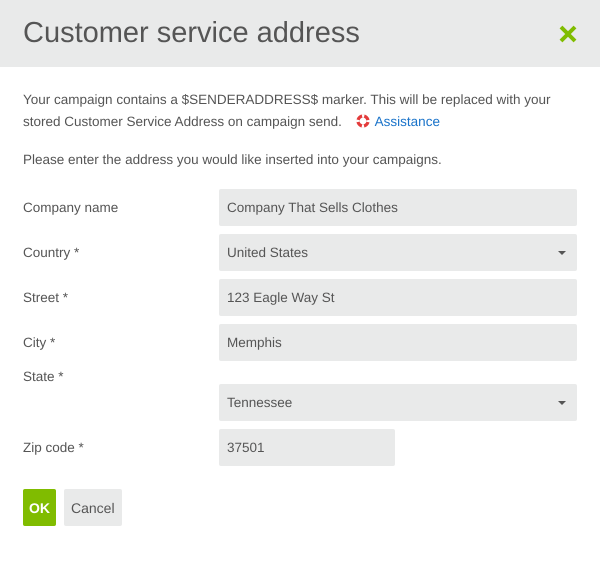  I want to click on field-label: Street *, so click(46, 297).